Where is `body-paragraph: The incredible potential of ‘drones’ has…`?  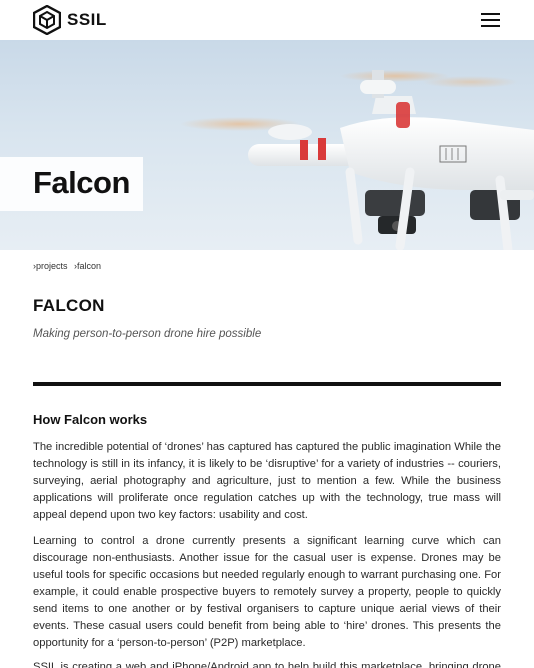 body-paragraph: The incredible potential of ‘drones’ has… is located at coordinates (267, 481).